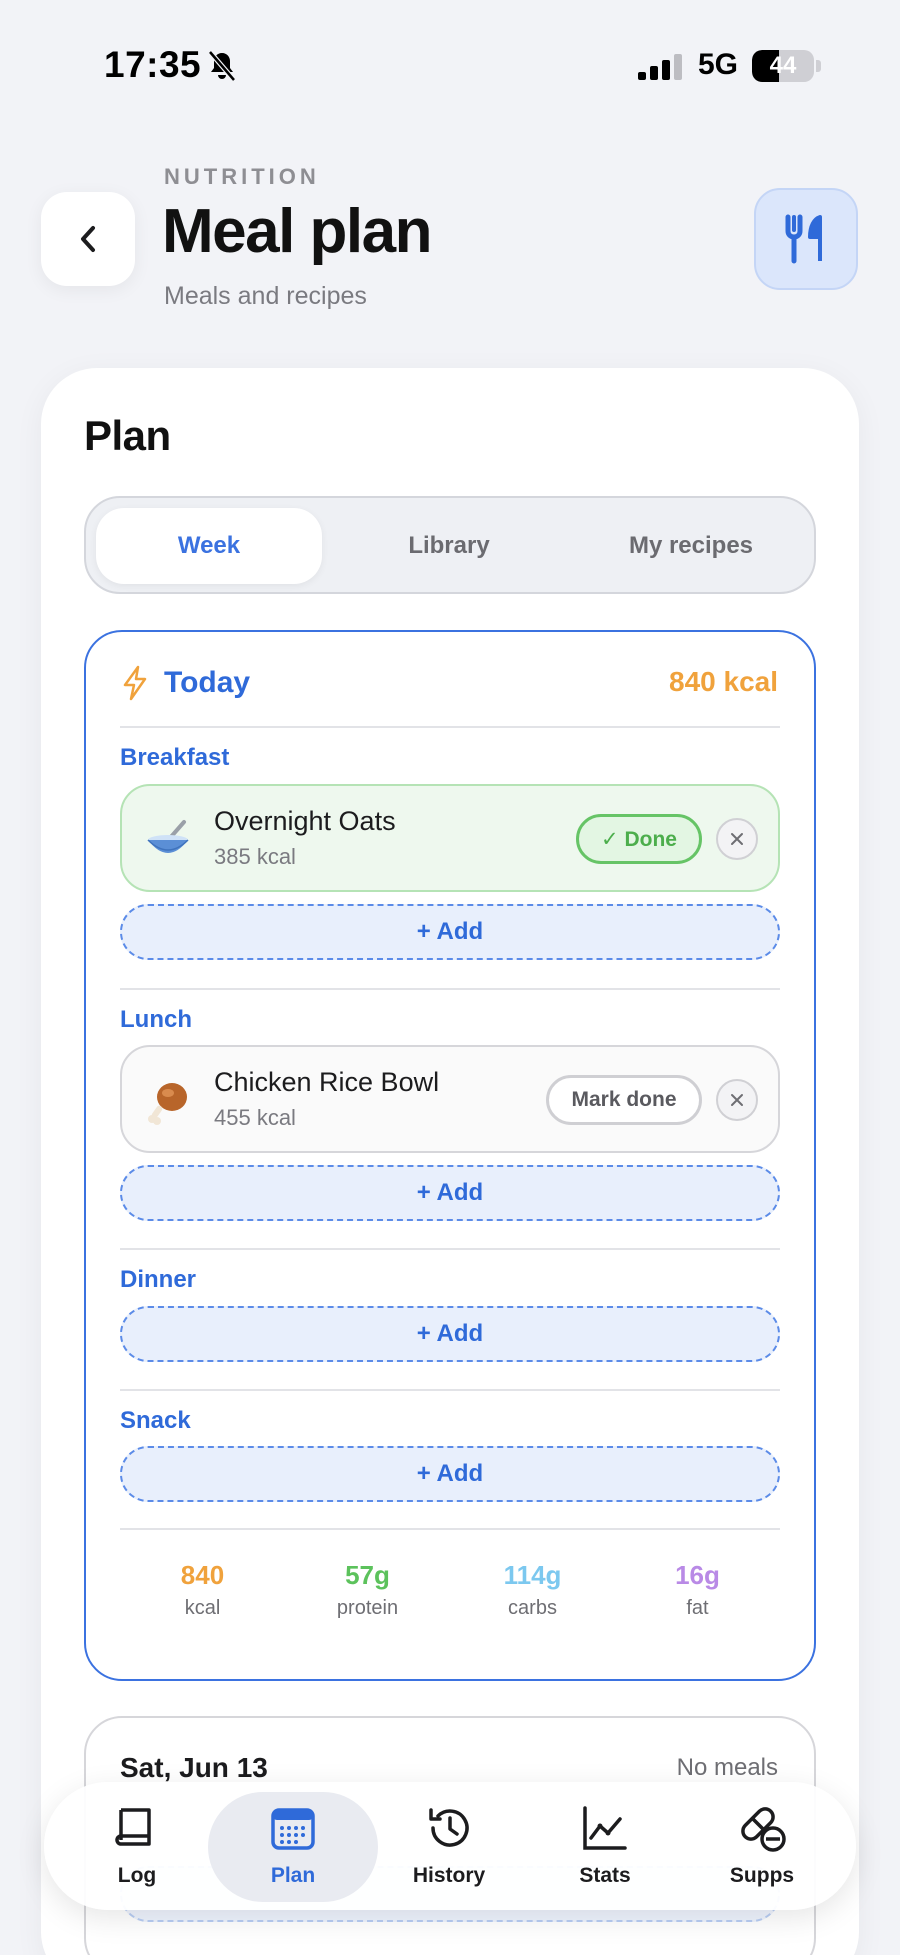  Describe the element at coordinates (450, 1474) in the screenshot. I see `add-snack-button: + Add` at that location.